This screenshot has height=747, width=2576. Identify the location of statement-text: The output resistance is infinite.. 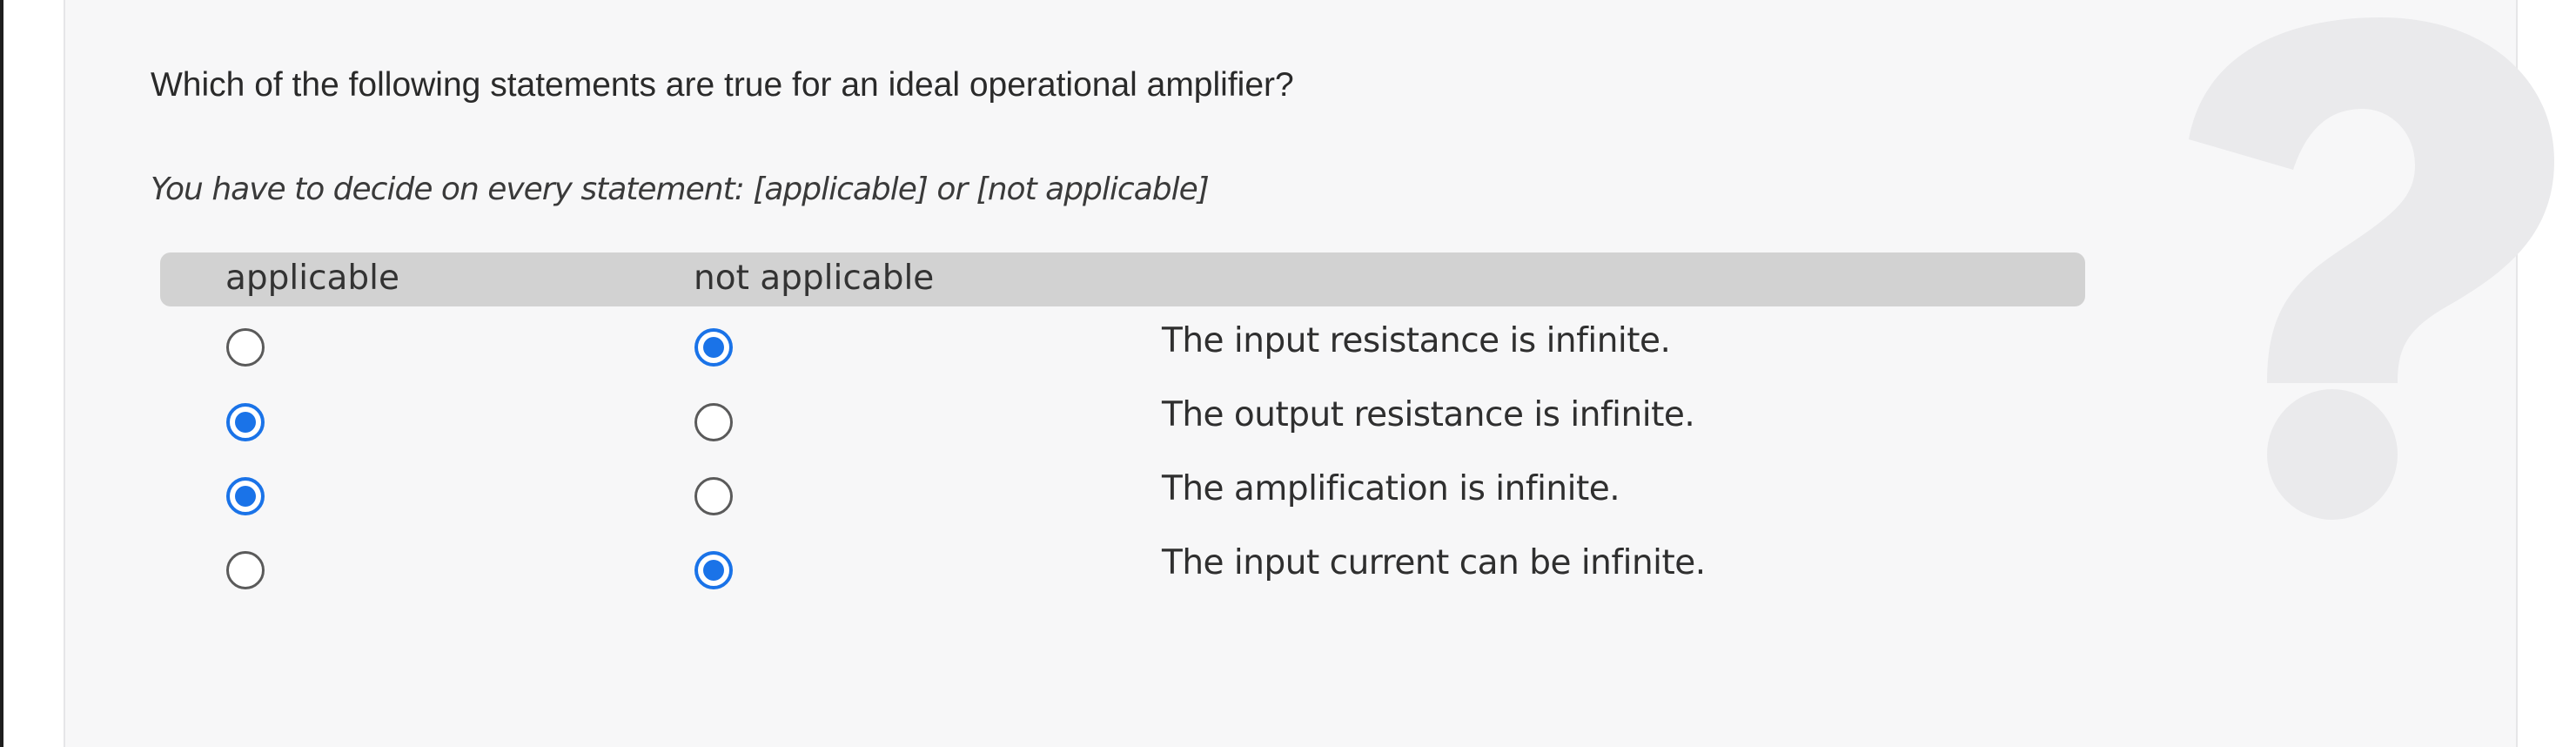
(1428, 415).